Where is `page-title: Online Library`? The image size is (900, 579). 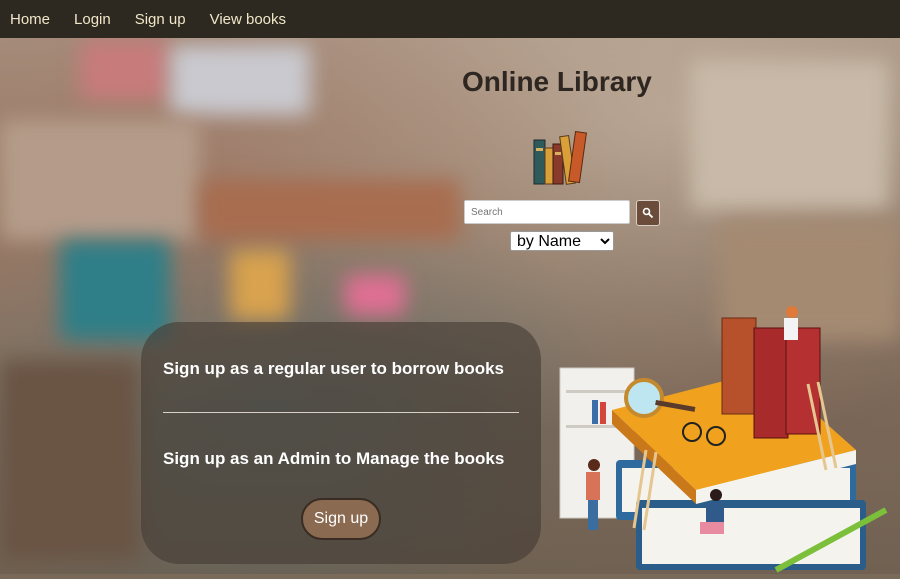 page-title: Online Library is located at coordinates (557, 81).